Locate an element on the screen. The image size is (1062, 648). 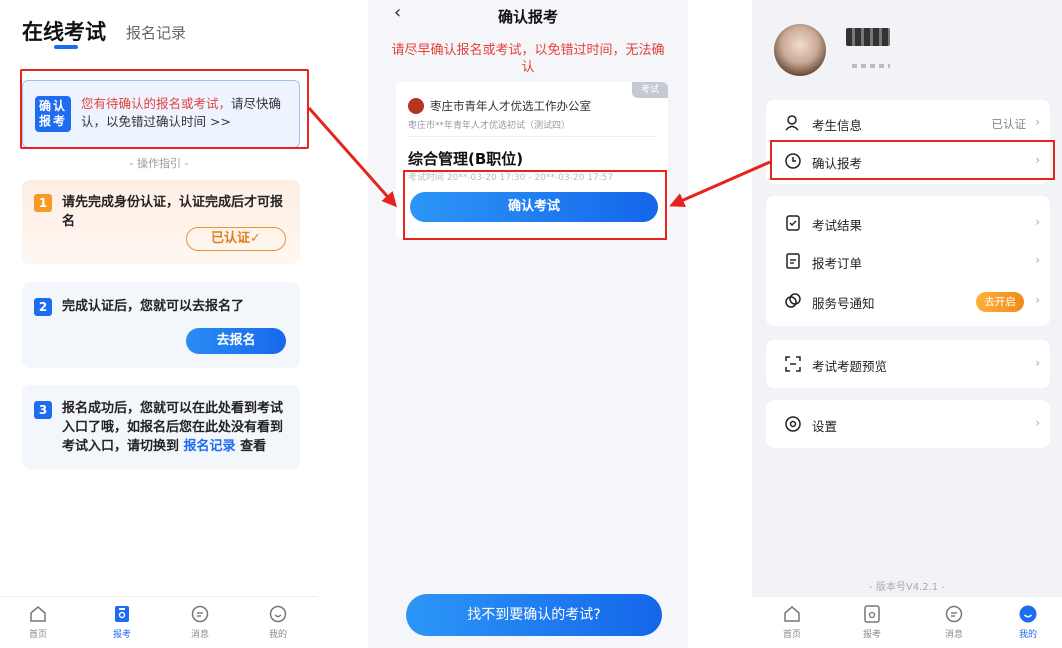
menu-item-apply-orders: 报考订单 › is located at coordinates (908, 261).